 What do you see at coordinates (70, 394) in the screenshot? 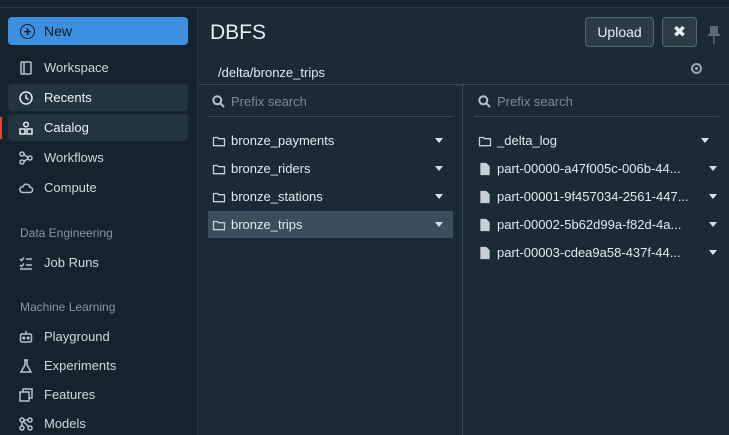
I see `sidebar-item-label: Features` at bounding box center [70, 394].